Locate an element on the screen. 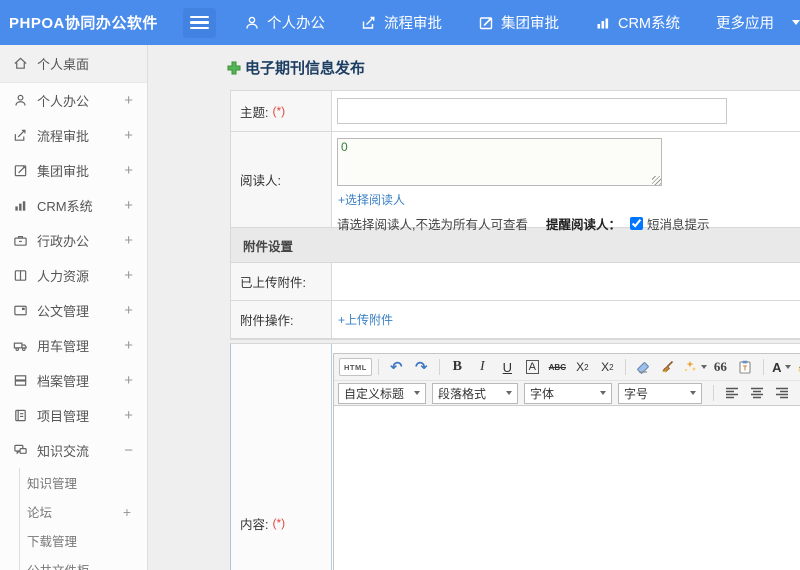 The height and width of the screenshot is (570, 800). highlight-color-button is located at coordinates (797, 367).